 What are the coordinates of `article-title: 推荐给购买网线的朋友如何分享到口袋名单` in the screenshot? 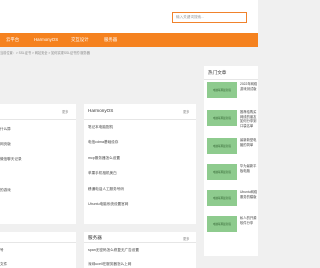 It's located at (249, 119).